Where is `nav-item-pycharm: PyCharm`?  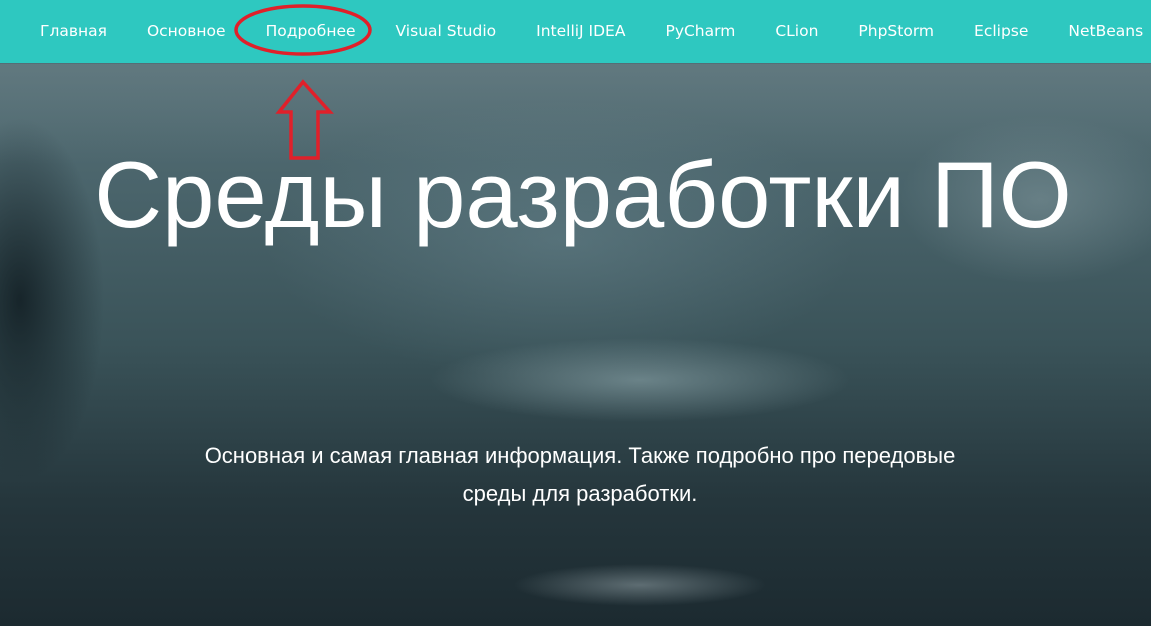
nav-item-pycharm: PyCharm is located at coordinates (700, 31).